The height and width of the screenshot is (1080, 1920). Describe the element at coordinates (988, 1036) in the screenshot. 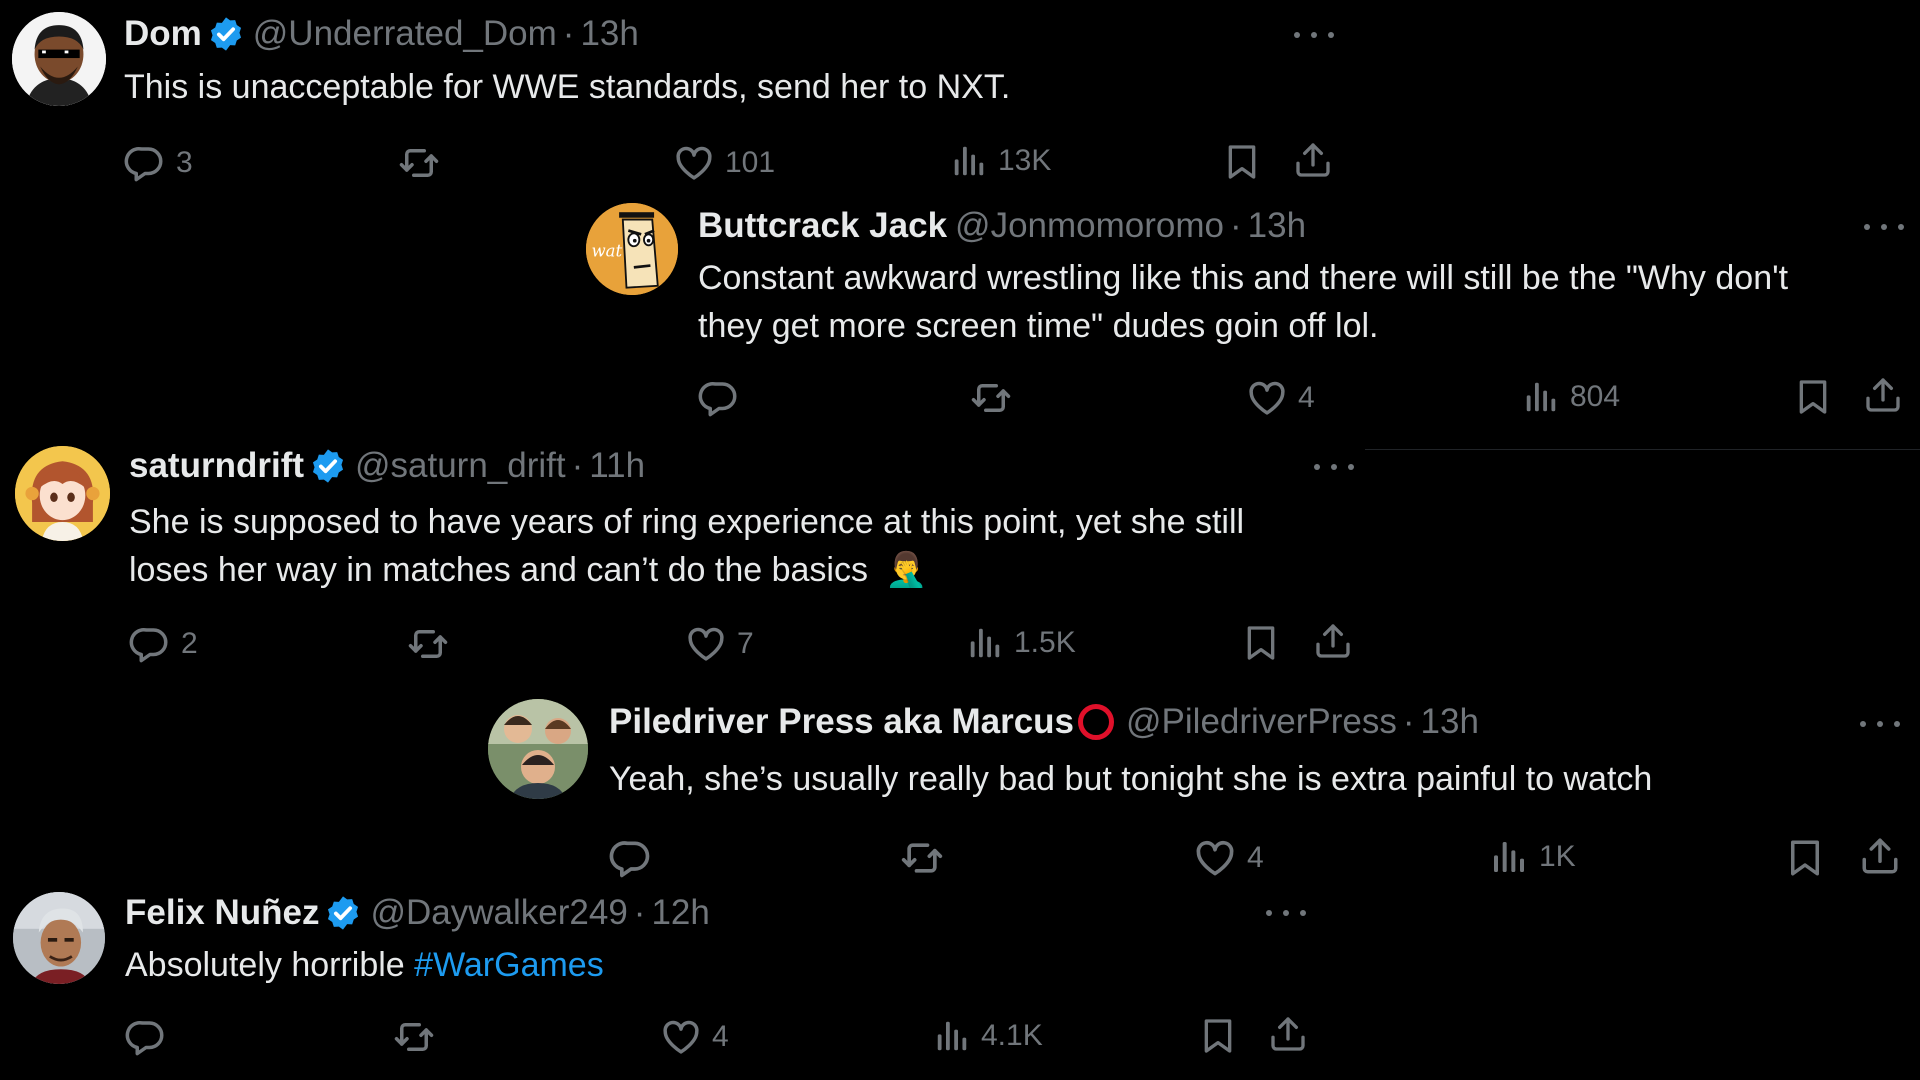

I see `views-button: 4.1K` at that location.